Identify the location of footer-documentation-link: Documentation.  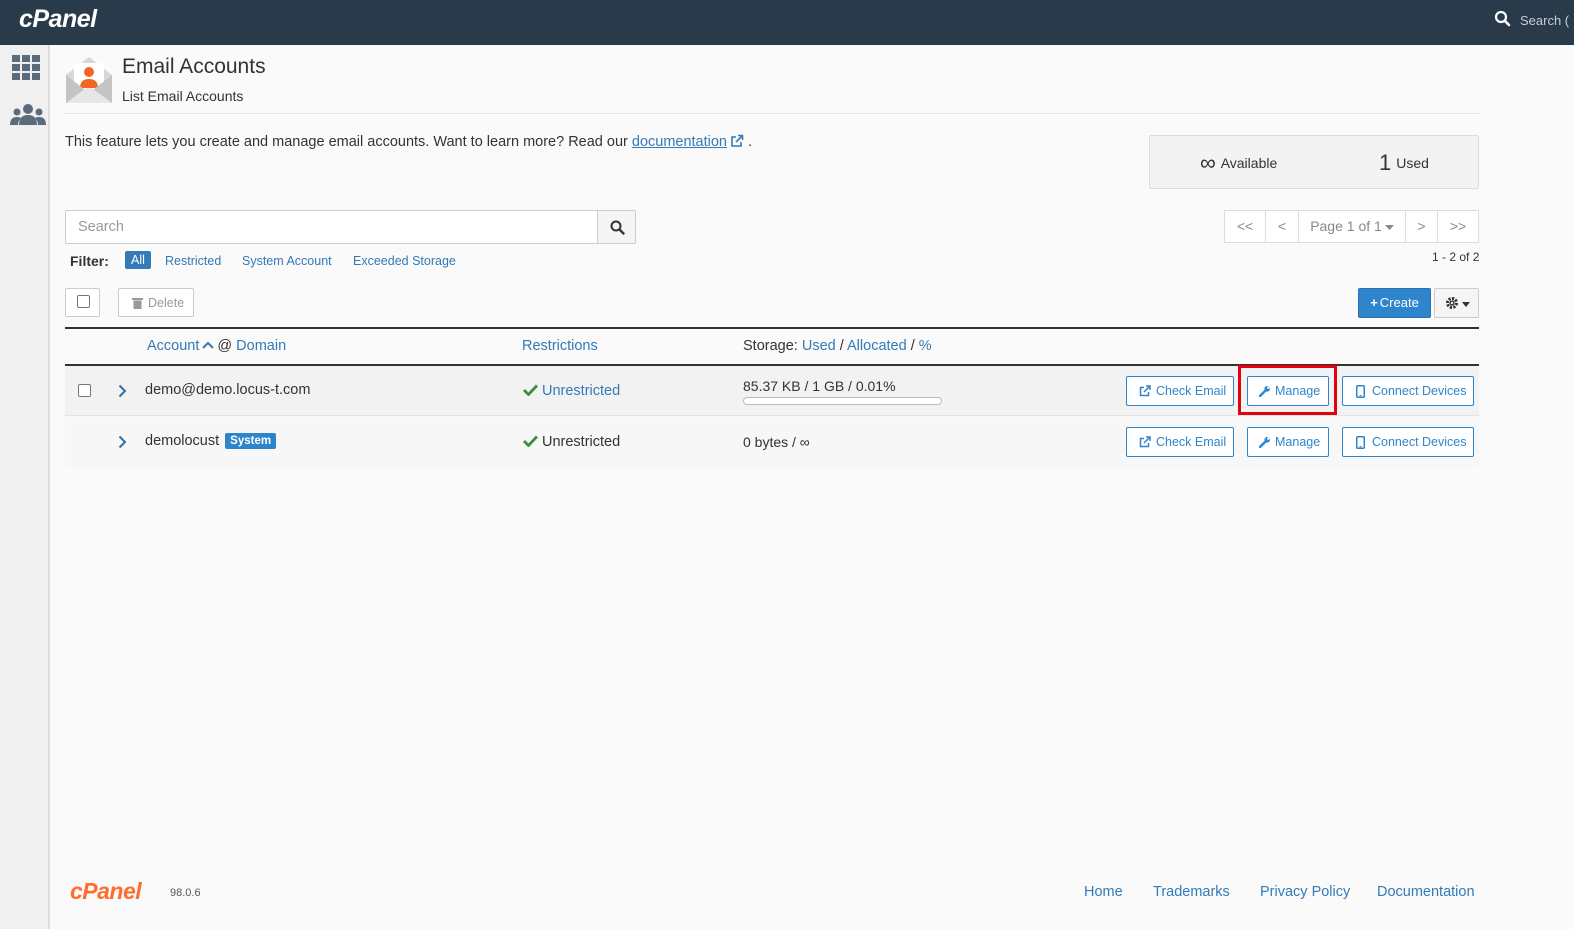
(1426, 892).